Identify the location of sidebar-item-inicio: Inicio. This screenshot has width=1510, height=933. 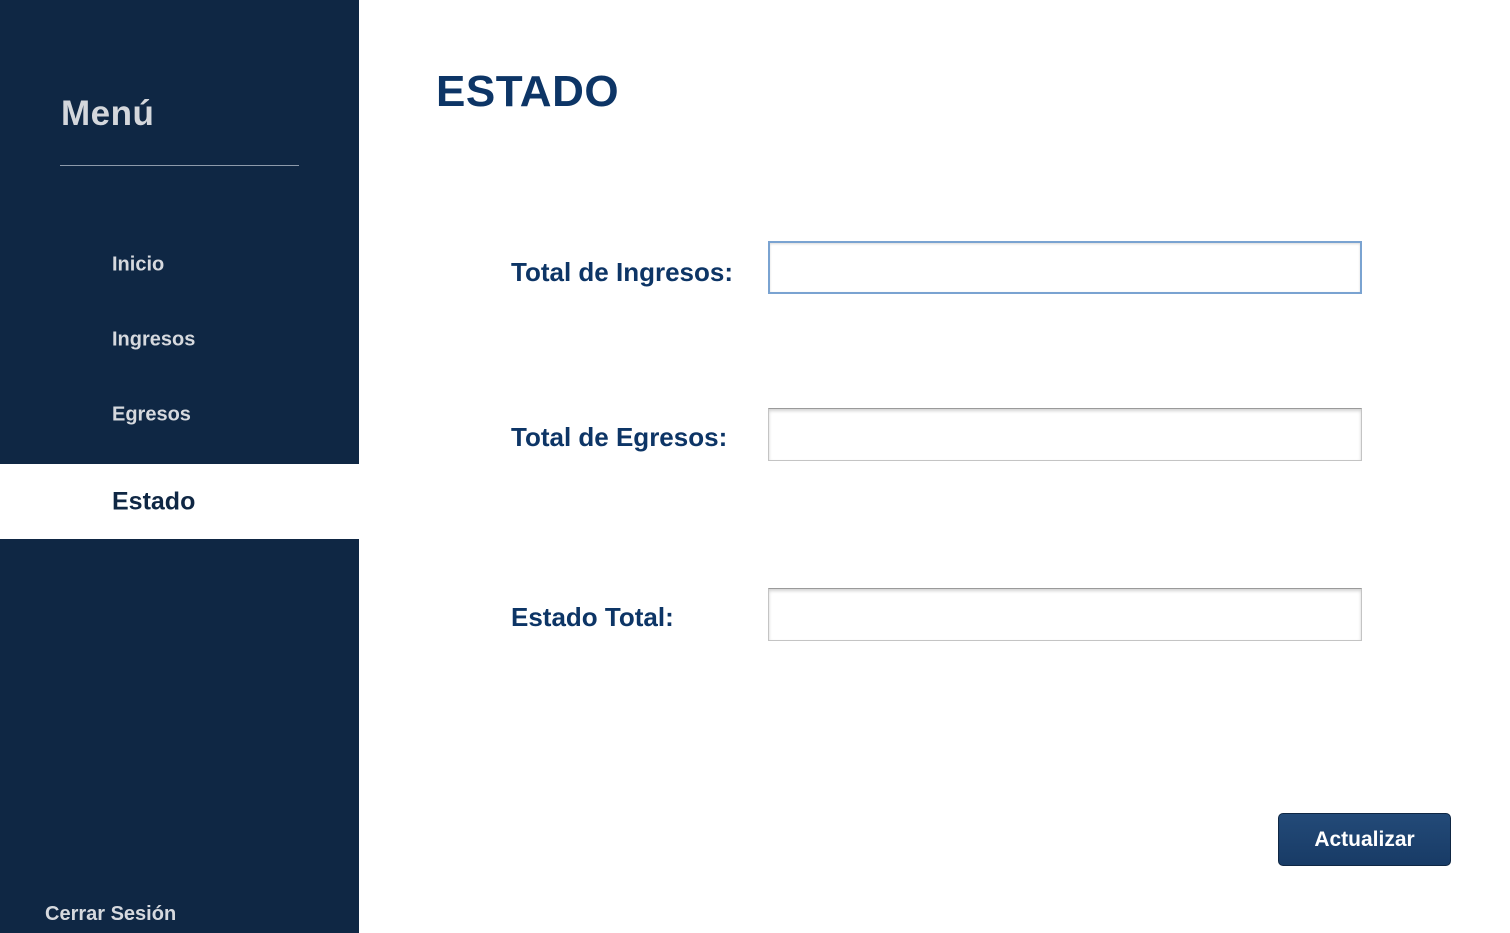
(179, 264).